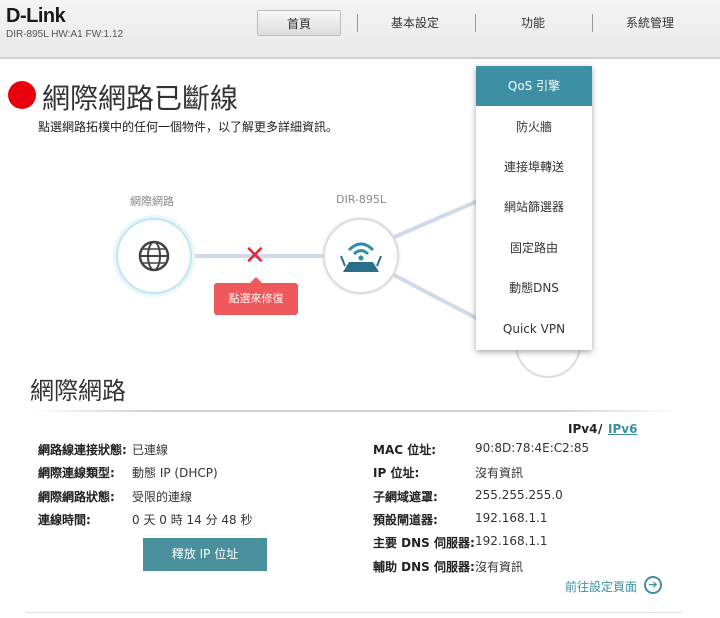 The width and height of the screenshot is (720, 618). I want to click on info-value: 動態 IP (DHCP), so click(175, 473).